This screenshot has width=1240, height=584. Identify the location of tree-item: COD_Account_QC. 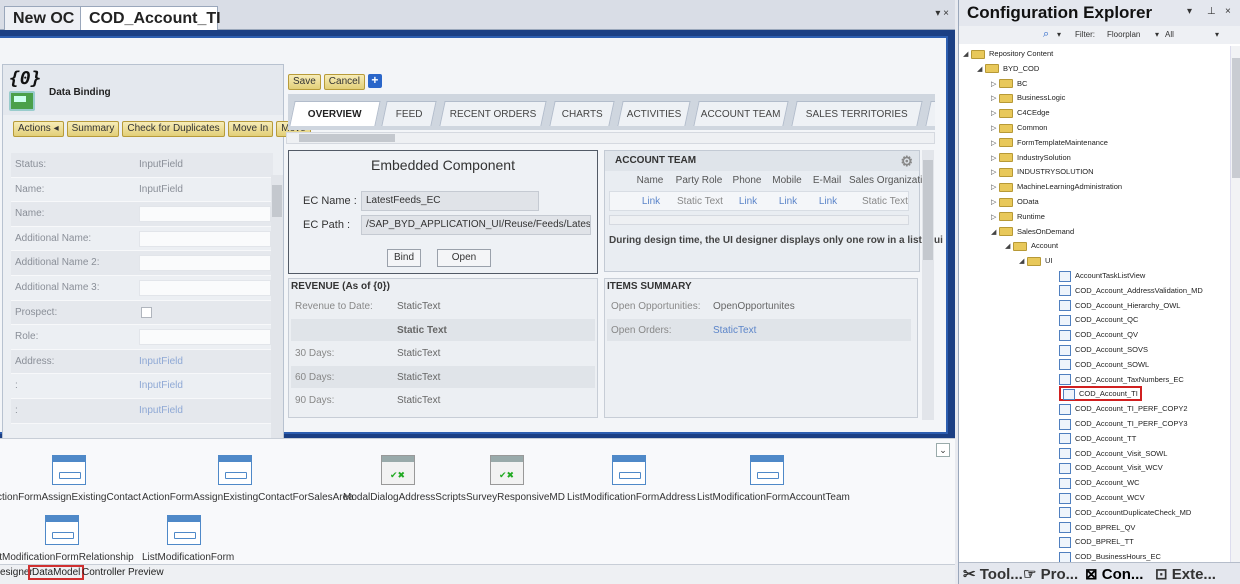
(1098, 319).